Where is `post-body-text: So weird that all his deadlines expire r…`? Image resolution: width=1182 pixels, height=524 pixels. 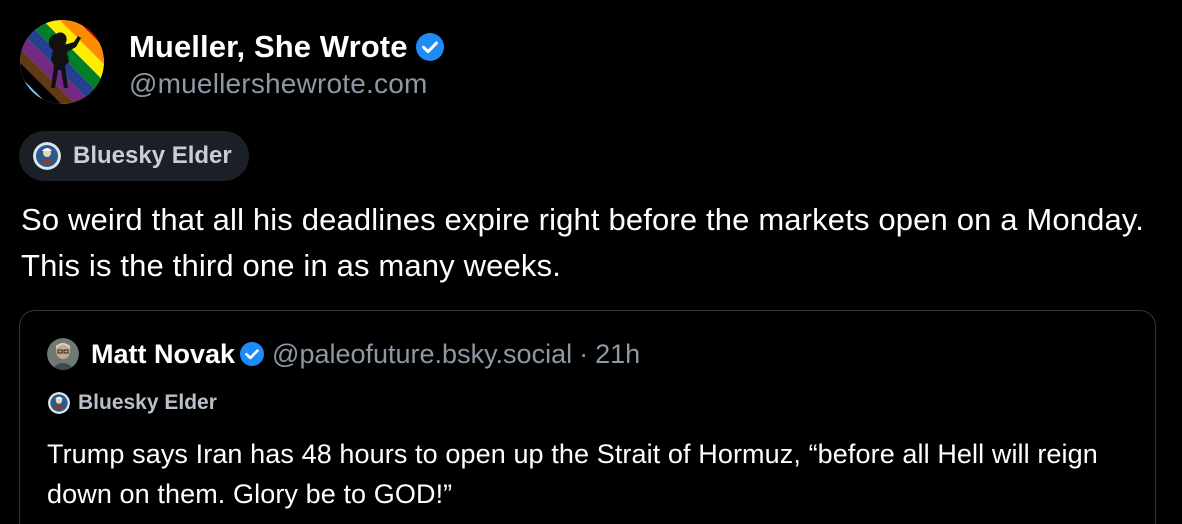
post-body-text: So weird that all his deadlines expire r… is located at coordinates (583, 242).